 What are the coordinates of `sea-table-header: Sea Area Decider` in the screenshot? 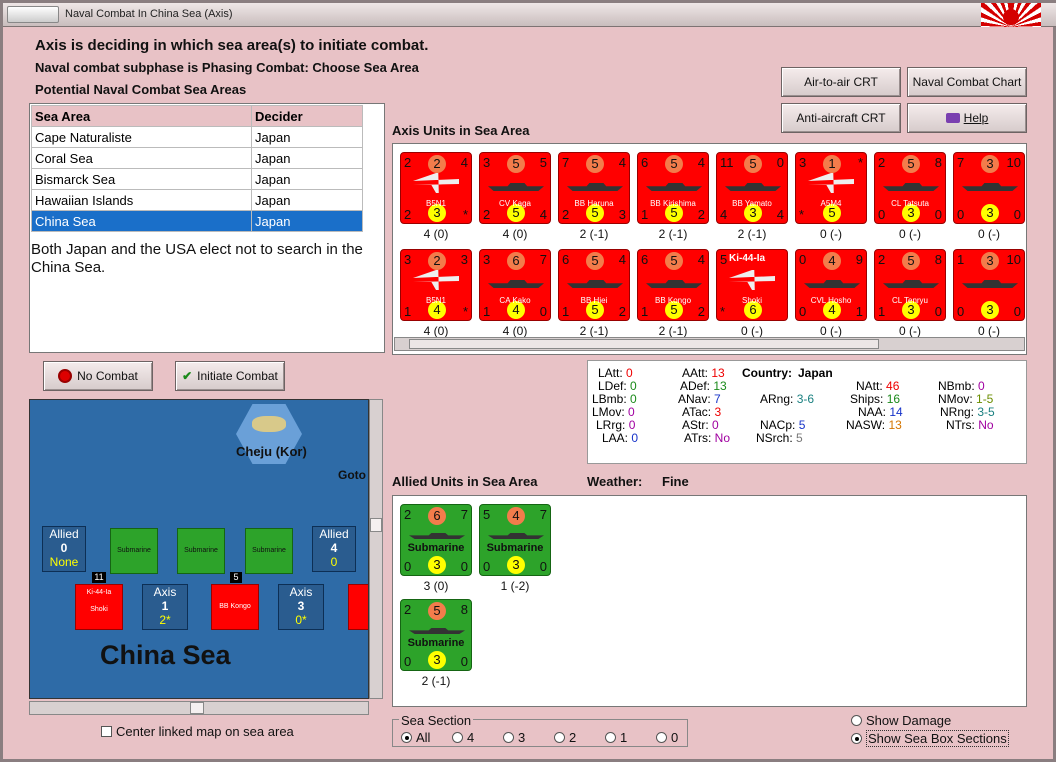 It's located at (197, 116).